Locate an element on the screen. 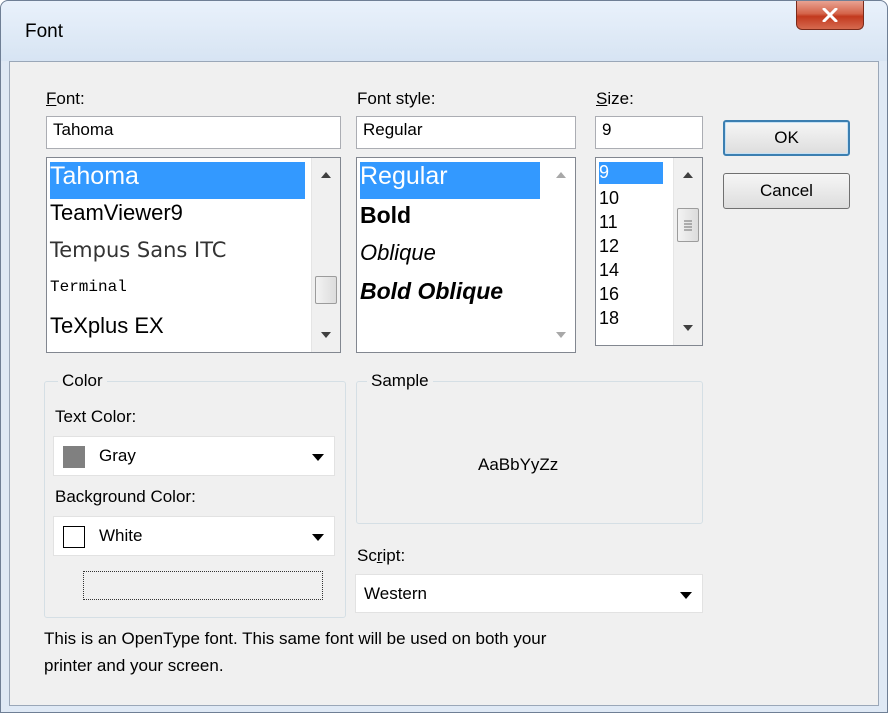 The height and width of the screenshot is (715, 890). list-item: TeamViewer9 is located at coordinates (116, 213).